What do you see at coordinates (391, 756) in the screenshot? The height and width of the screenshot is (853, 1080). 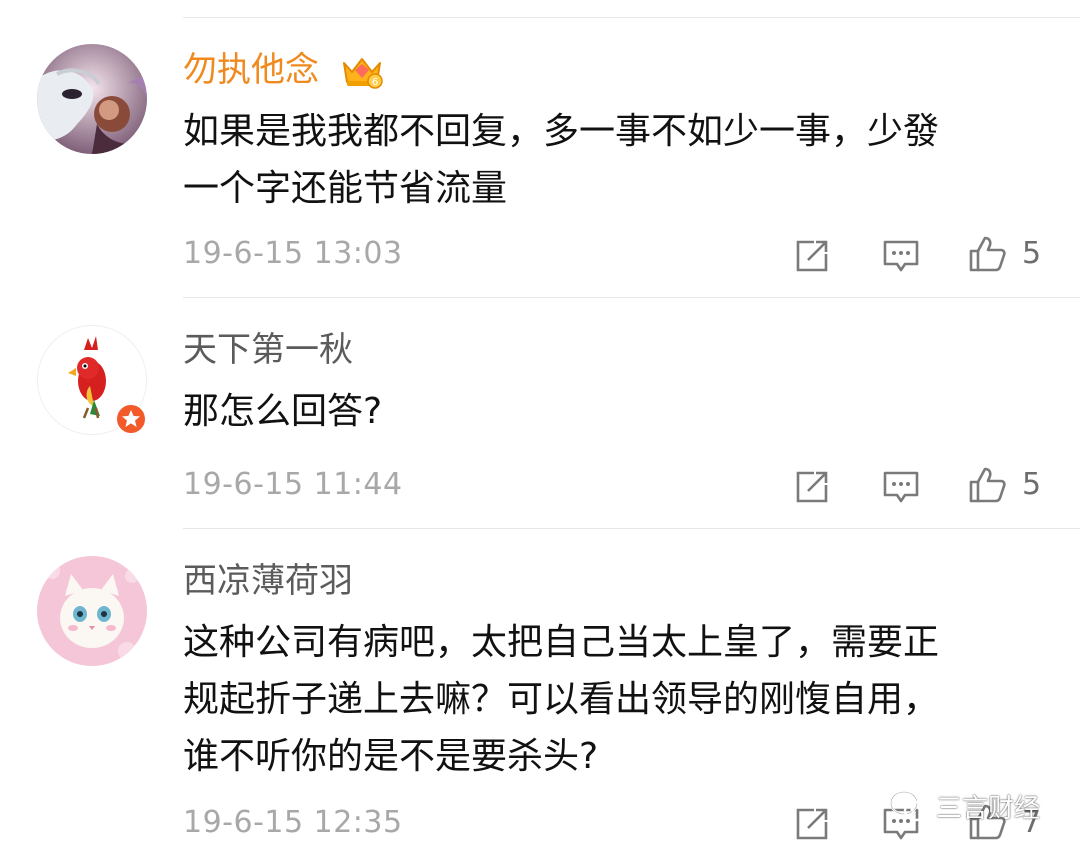 I see `comment-line: 谁不听你的是不是要杀头?` at bounding box center [391, 756].